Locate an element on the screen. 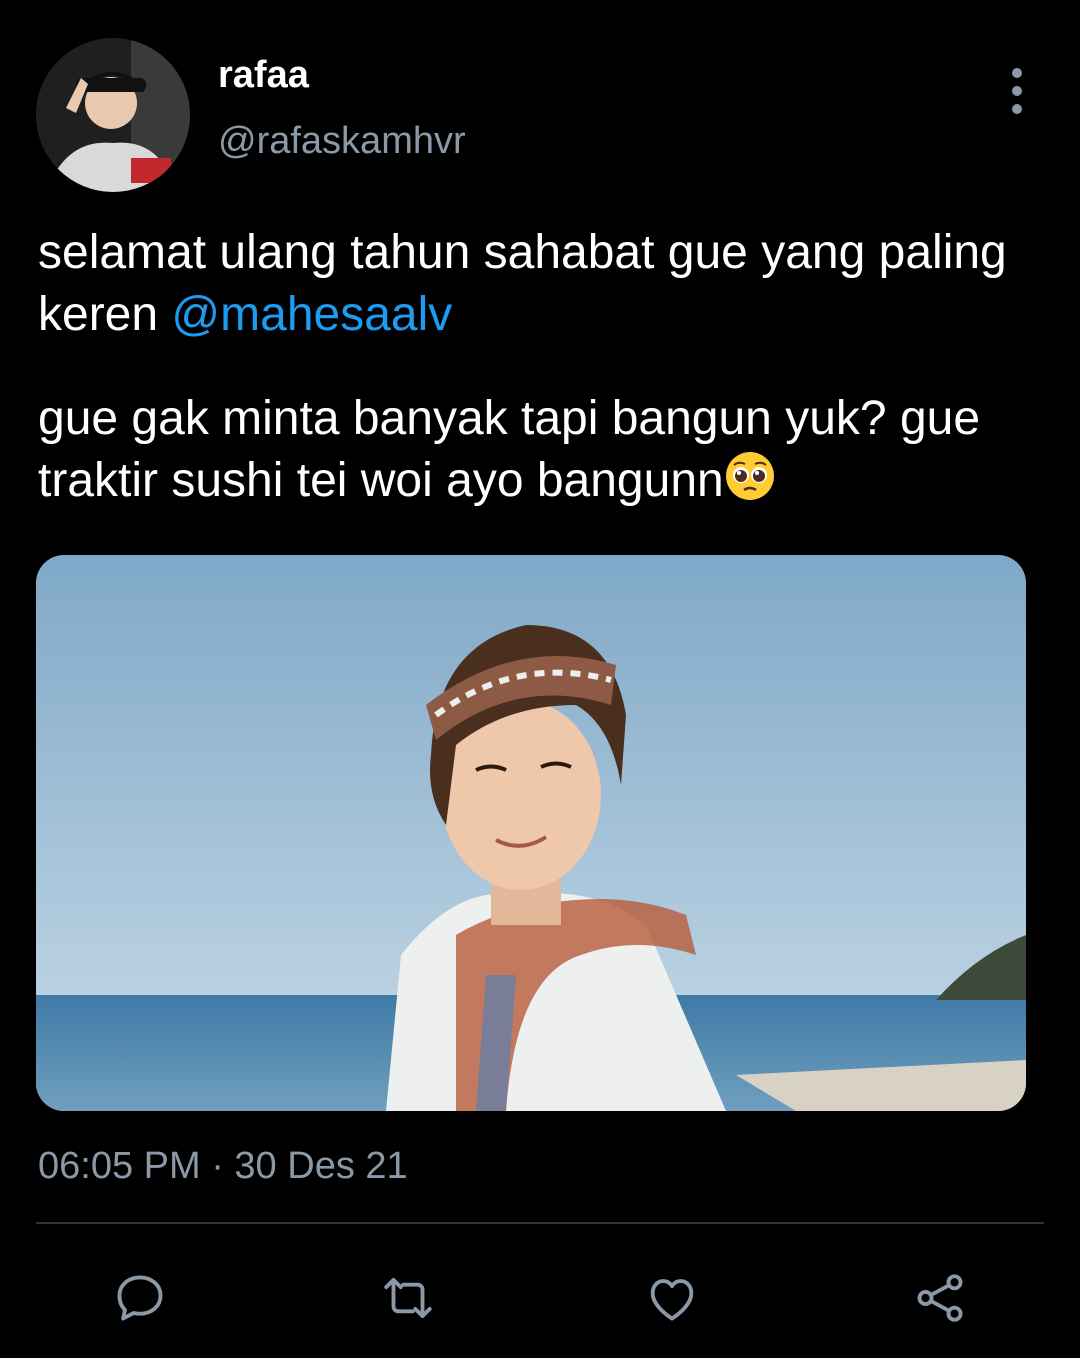 This screenshot has height=1358, width=1080. mention-link: @mahesaalv is located at coordinates (311, 314).